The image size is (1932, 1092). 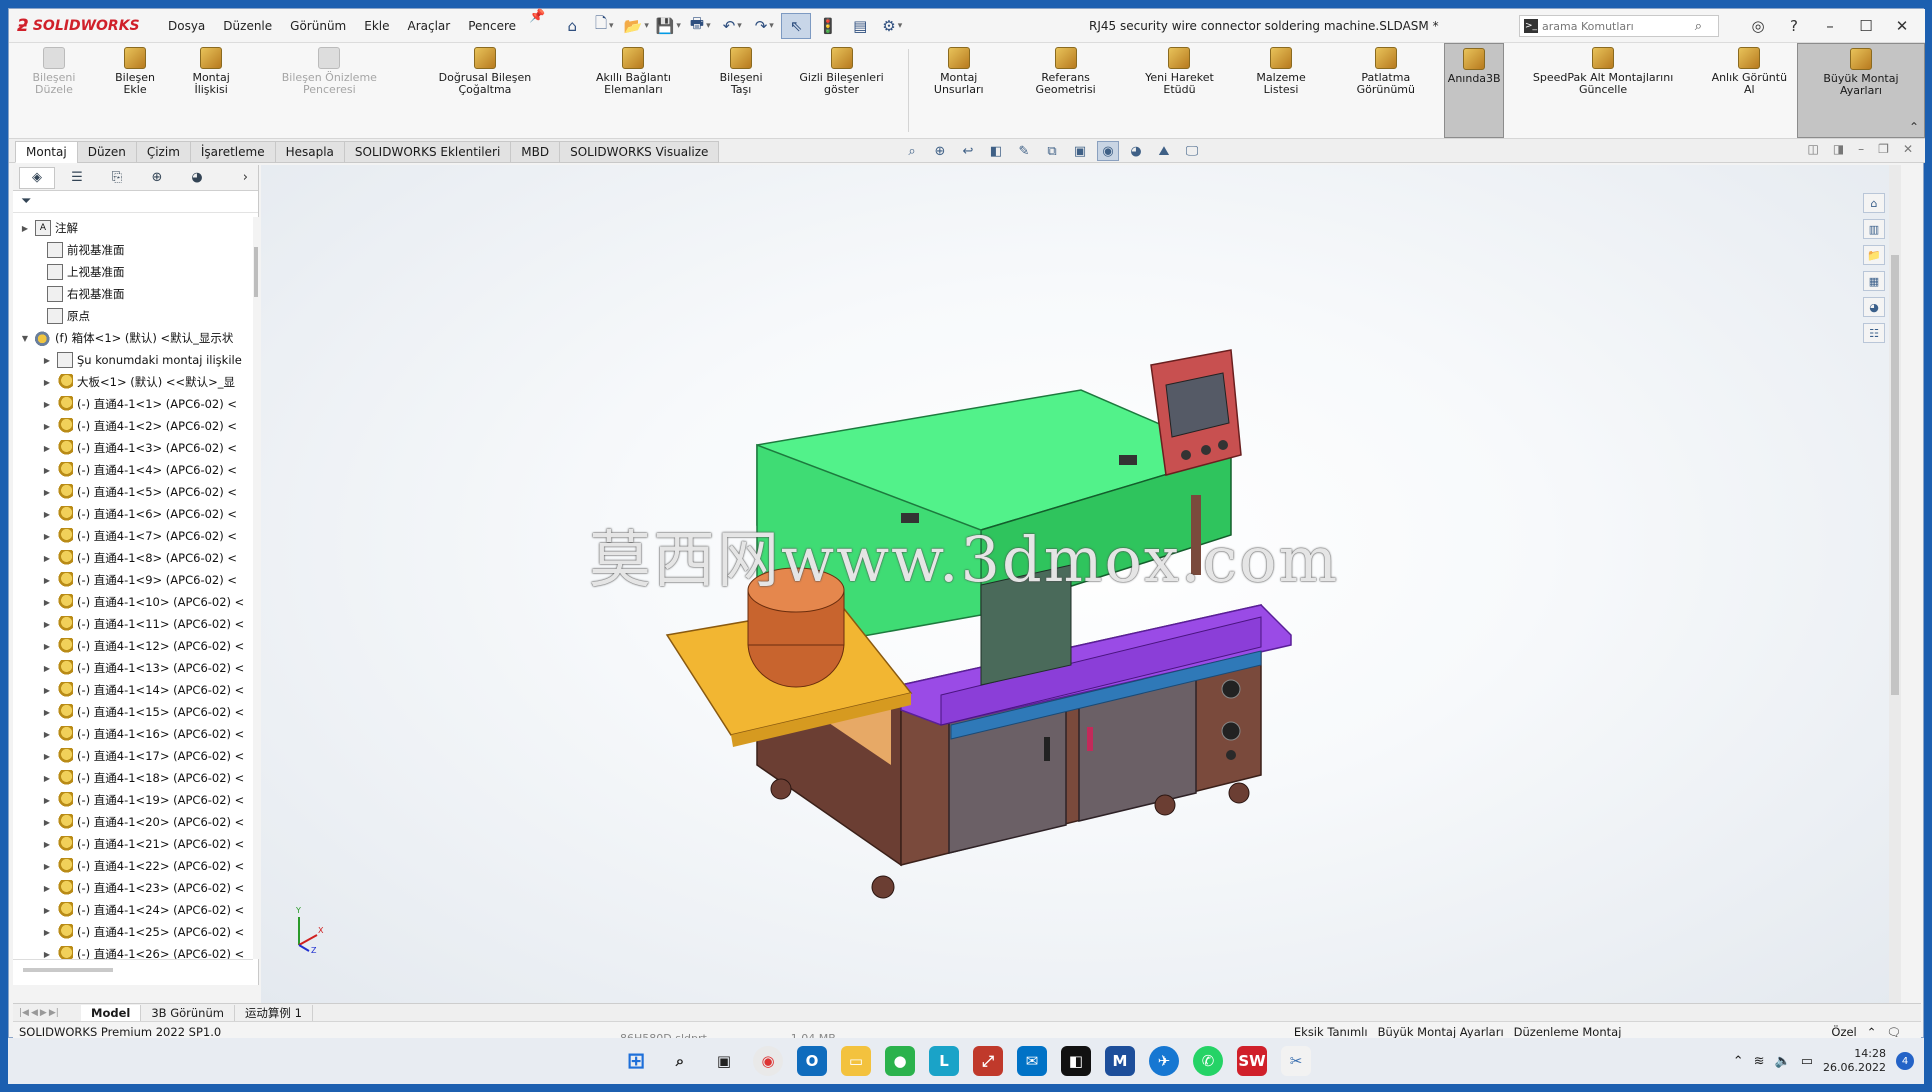 What do you see at coordinates (84, 26) in the screenshot?
I see `solidworks-logo: ƻ SOLIDWORKS` at bounding box center [84, 26].